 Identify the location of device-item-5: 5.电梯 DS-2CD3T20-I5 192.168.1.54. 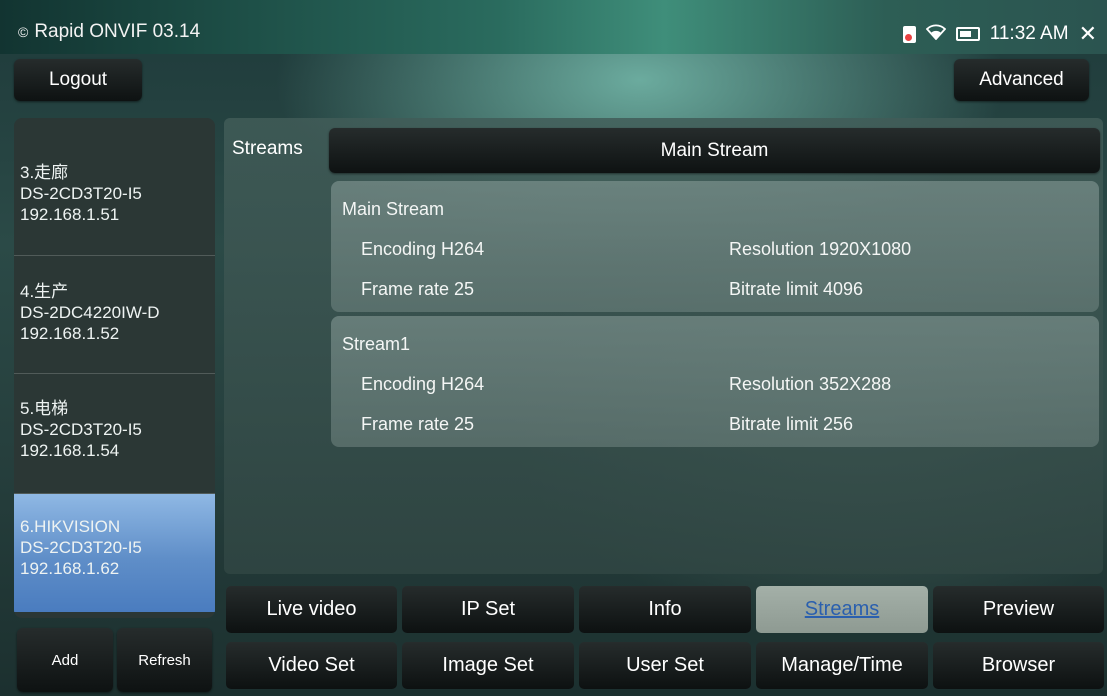
(114, 435).